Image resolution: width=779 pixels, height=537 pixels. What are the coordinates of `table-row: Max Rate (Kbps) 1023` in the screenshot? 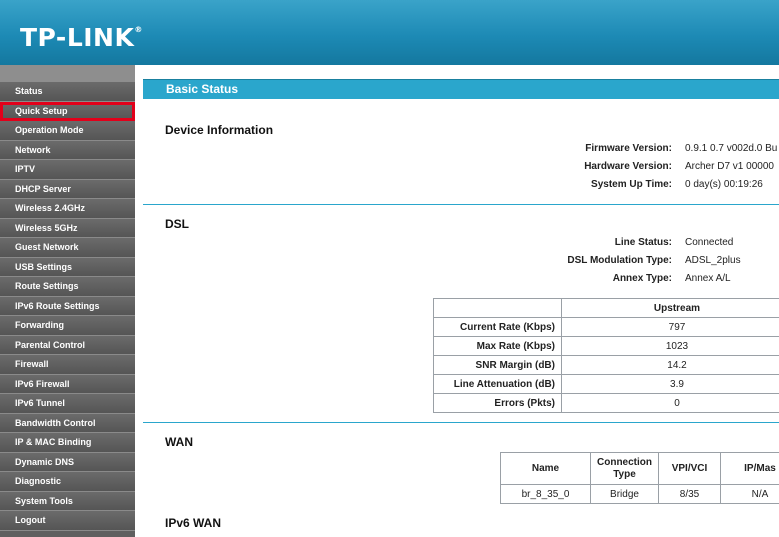 It's located at (606, 346).